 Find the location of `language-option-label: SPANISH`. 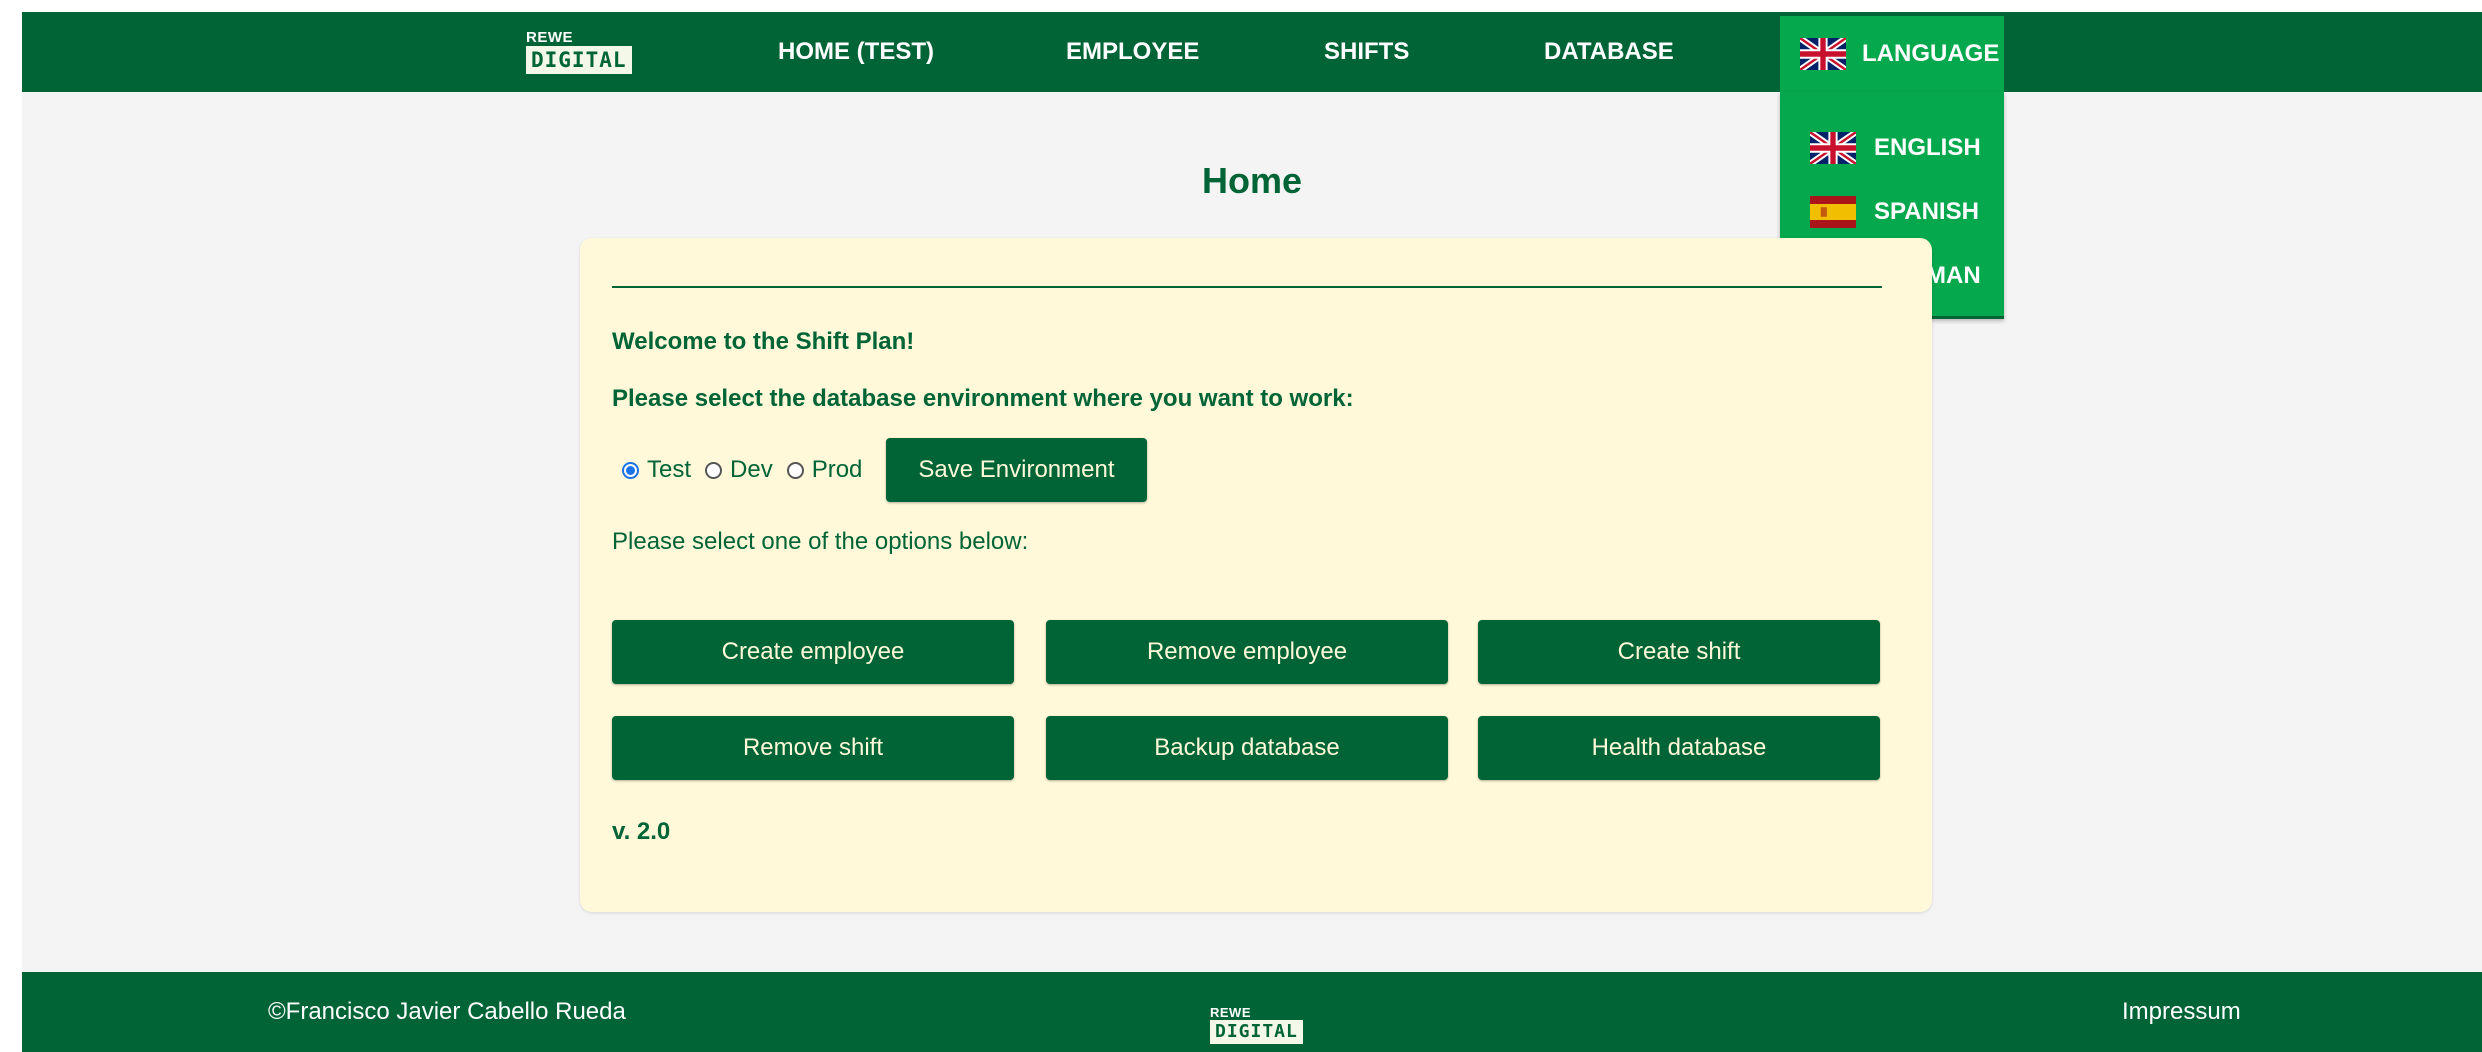

language-option-label: SPANISH is located at coordinates (1926, 211).